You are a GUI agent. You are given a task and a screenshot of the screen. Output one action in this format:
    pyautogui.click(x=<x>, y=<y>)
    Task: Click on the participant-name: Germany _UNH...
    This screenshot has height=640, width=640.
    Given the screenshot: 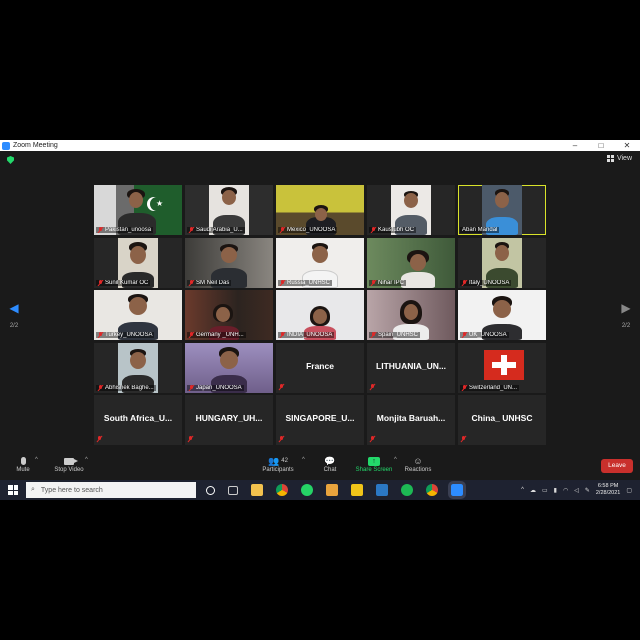 What is the action you would take?
    pyautogui.click(x=216, y=335)
    